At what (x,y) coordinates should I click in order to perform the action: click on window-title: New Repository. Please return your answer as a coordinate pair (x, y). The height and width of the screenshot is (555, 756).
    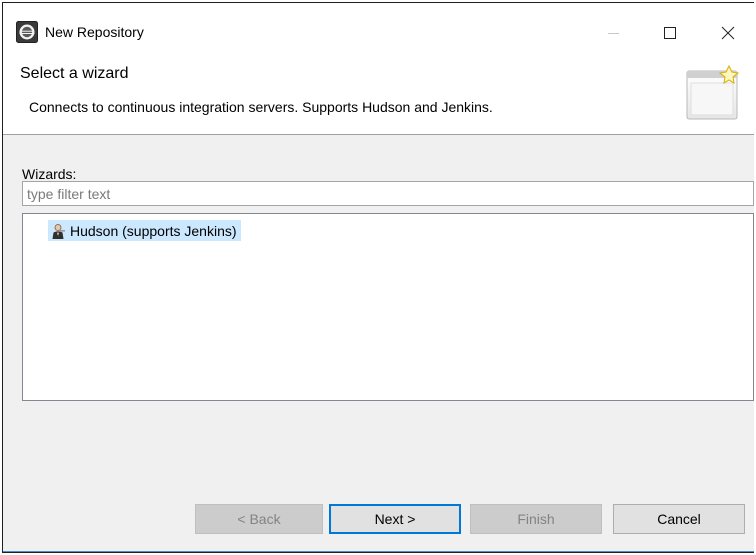
    Looking at the image, I should click on (94, 32).